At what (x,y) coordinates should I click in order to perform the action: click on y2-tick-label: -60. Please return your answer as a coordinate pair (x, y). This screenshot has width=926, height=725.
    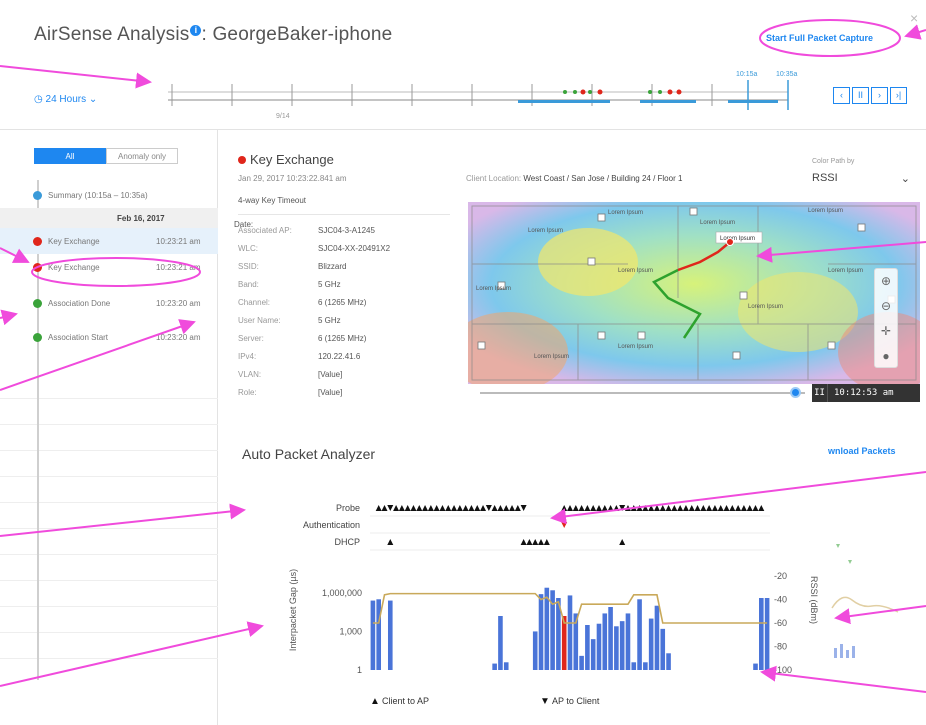
    Looking at the image, I should click on (780, 623).